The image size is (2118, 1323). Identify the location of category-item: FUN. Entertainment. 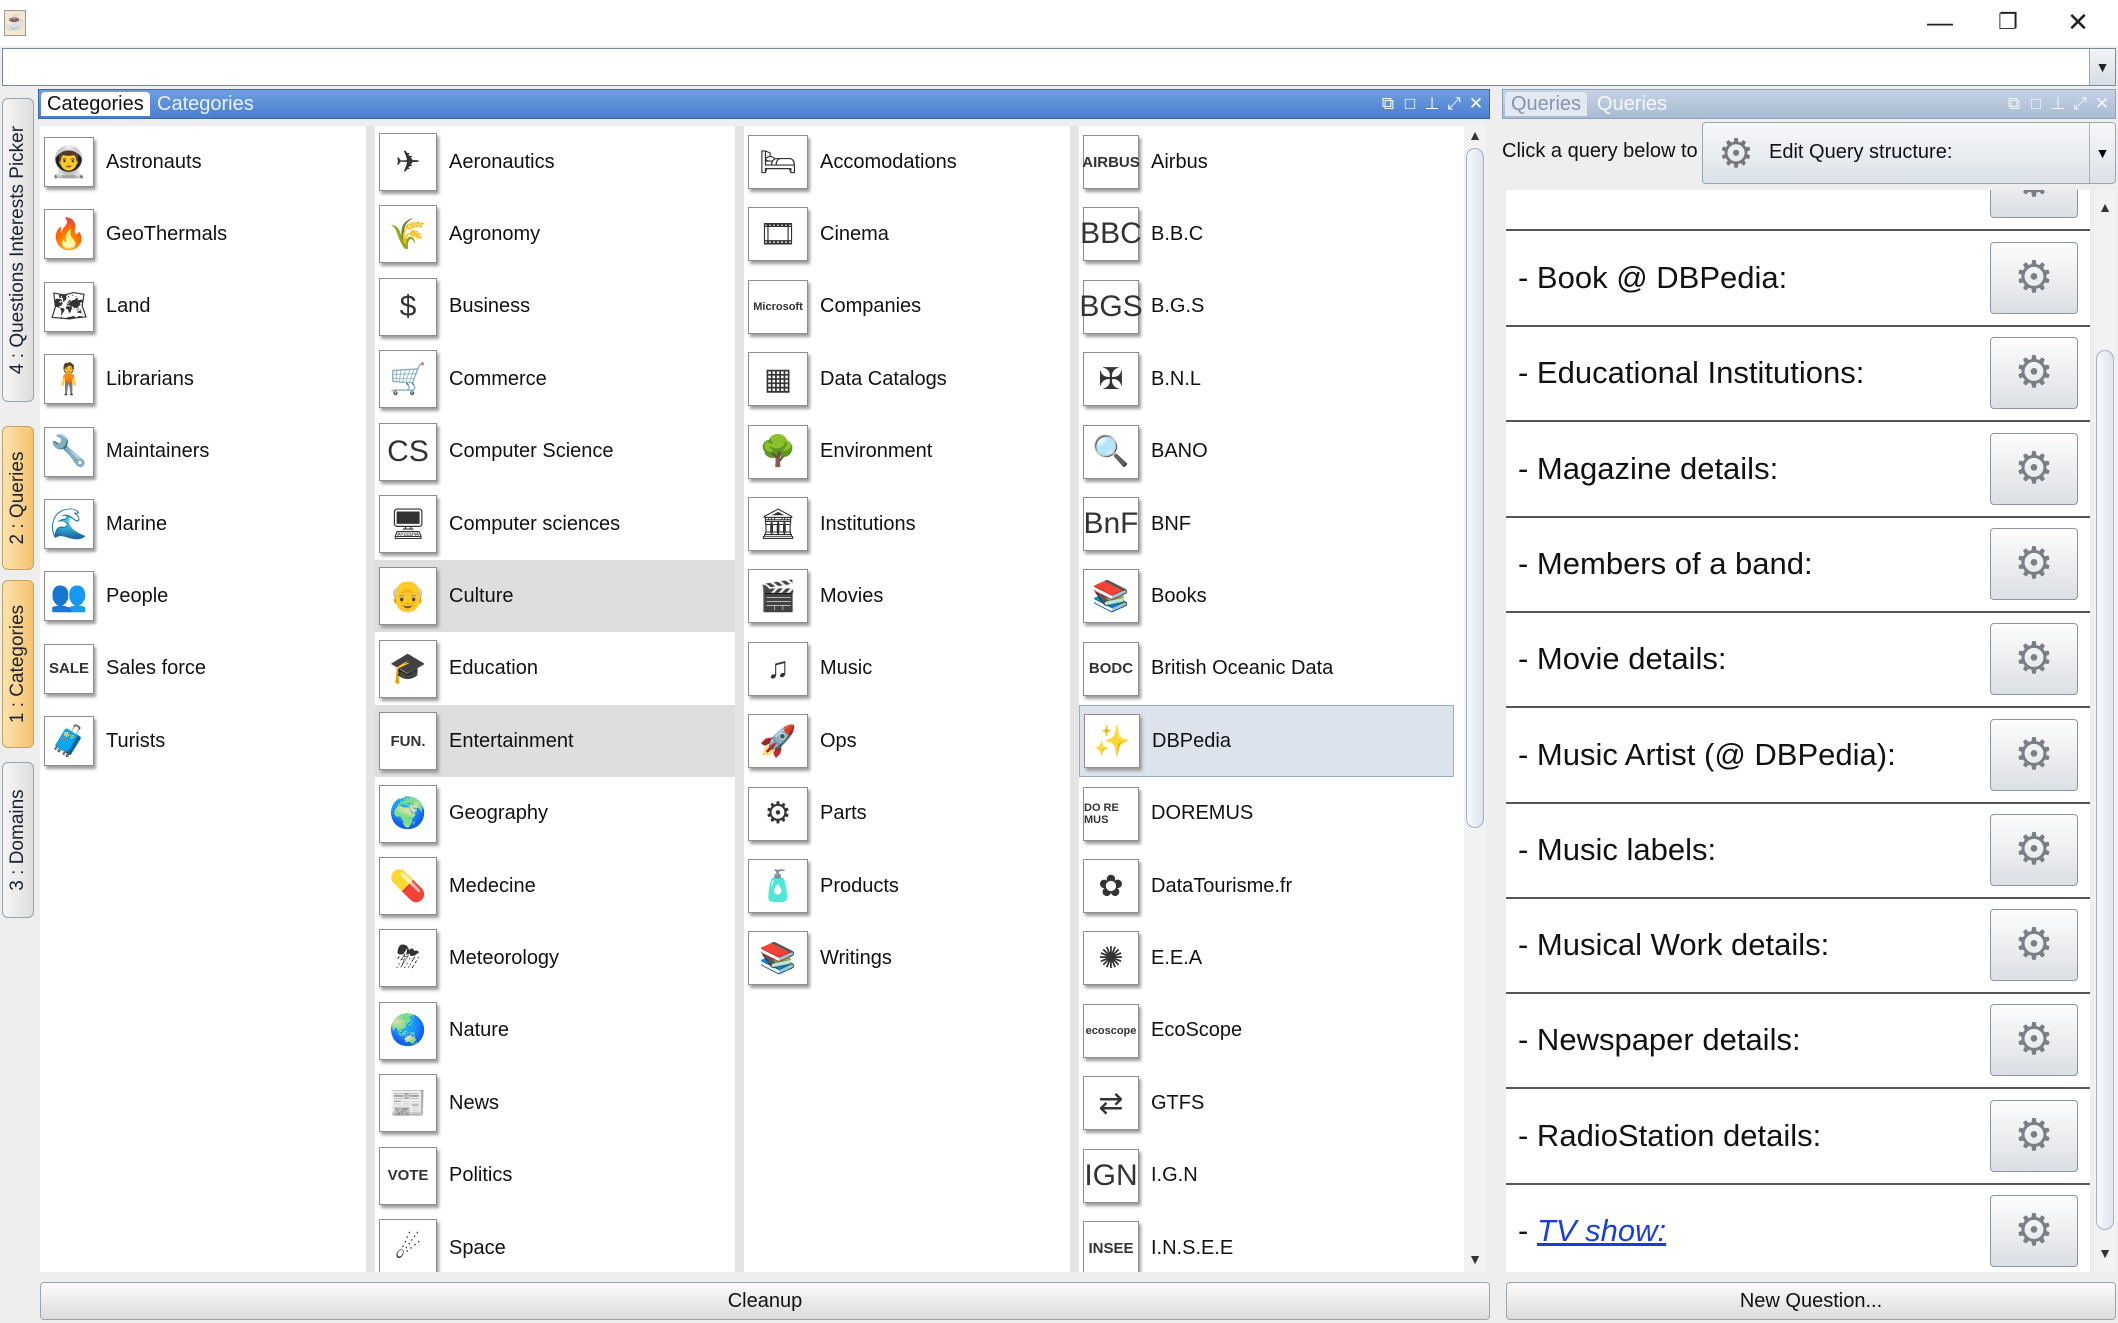
(555, 741).